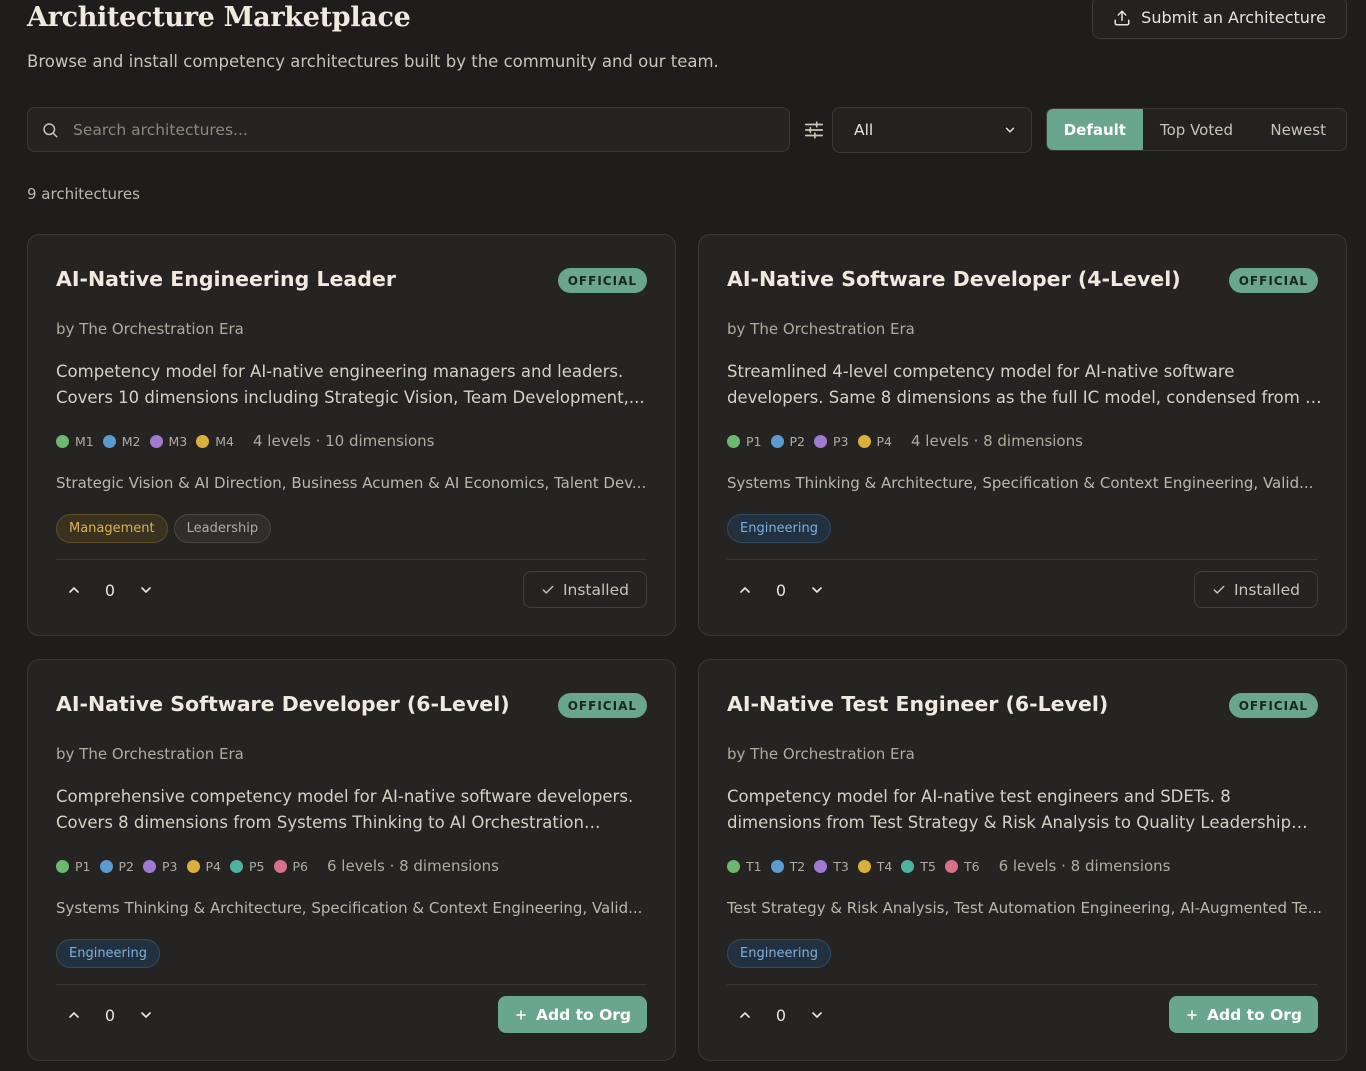 The width and height of the screenshot is (1366, 1071). Describe the element at coordinates (932, 130) in the screenshot. I see `category-select: All` at that location.